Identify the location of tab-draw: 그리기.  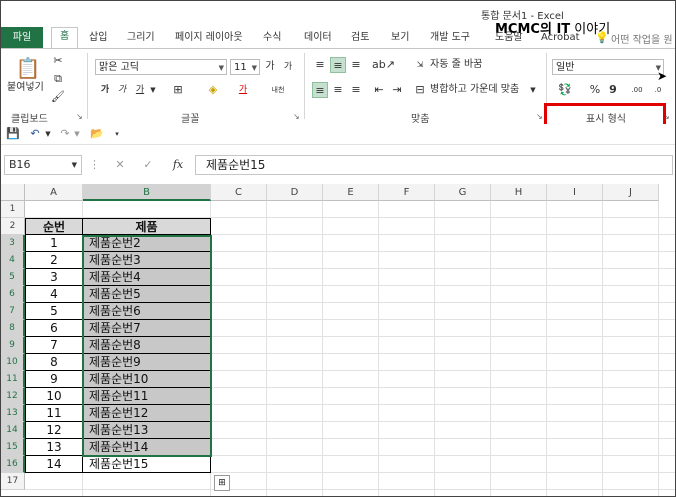
(141, 38).